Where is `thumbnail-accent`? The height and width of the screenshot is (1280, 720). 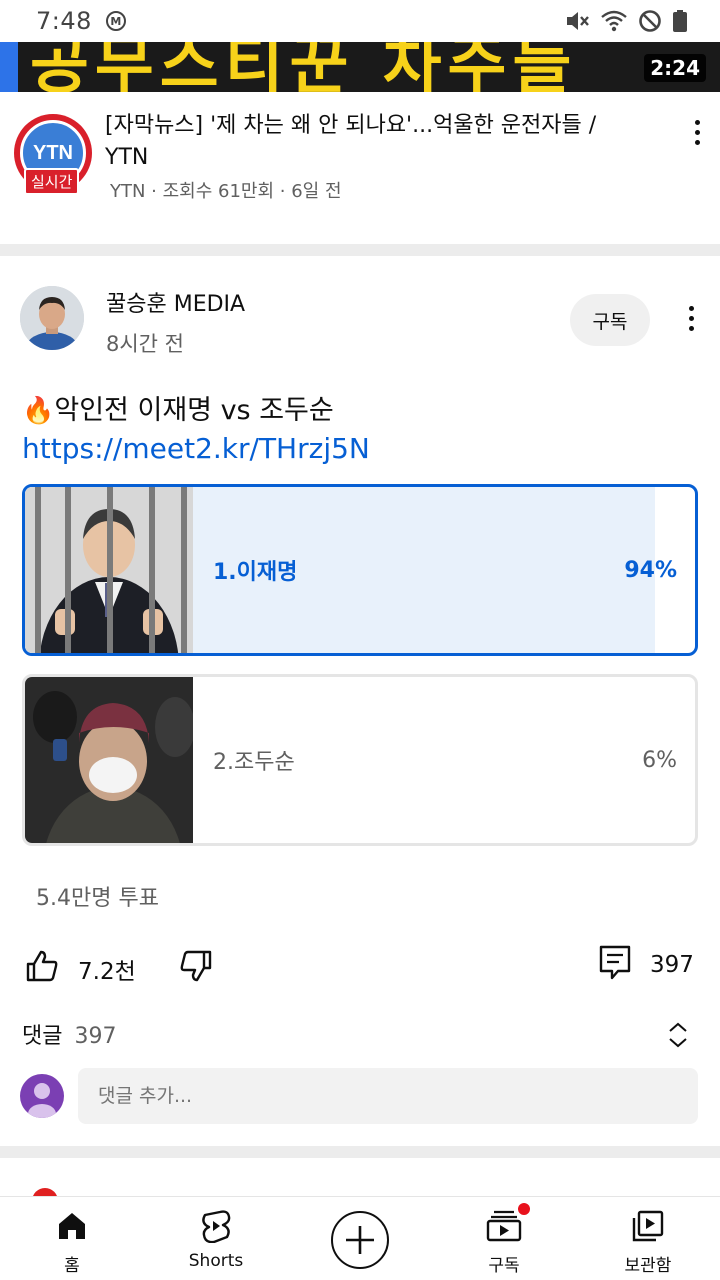 thumbnail-accent is located at coordinates (9, 67).